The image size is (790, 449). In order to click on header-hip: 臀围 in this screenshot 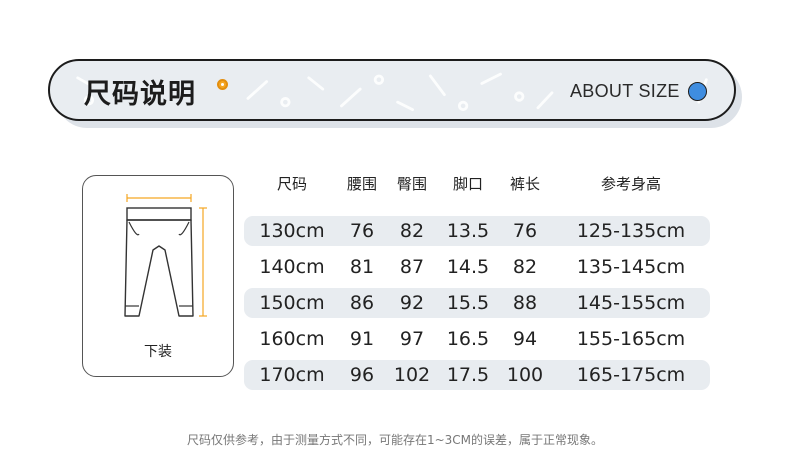, I will do `click(412, 184)`.